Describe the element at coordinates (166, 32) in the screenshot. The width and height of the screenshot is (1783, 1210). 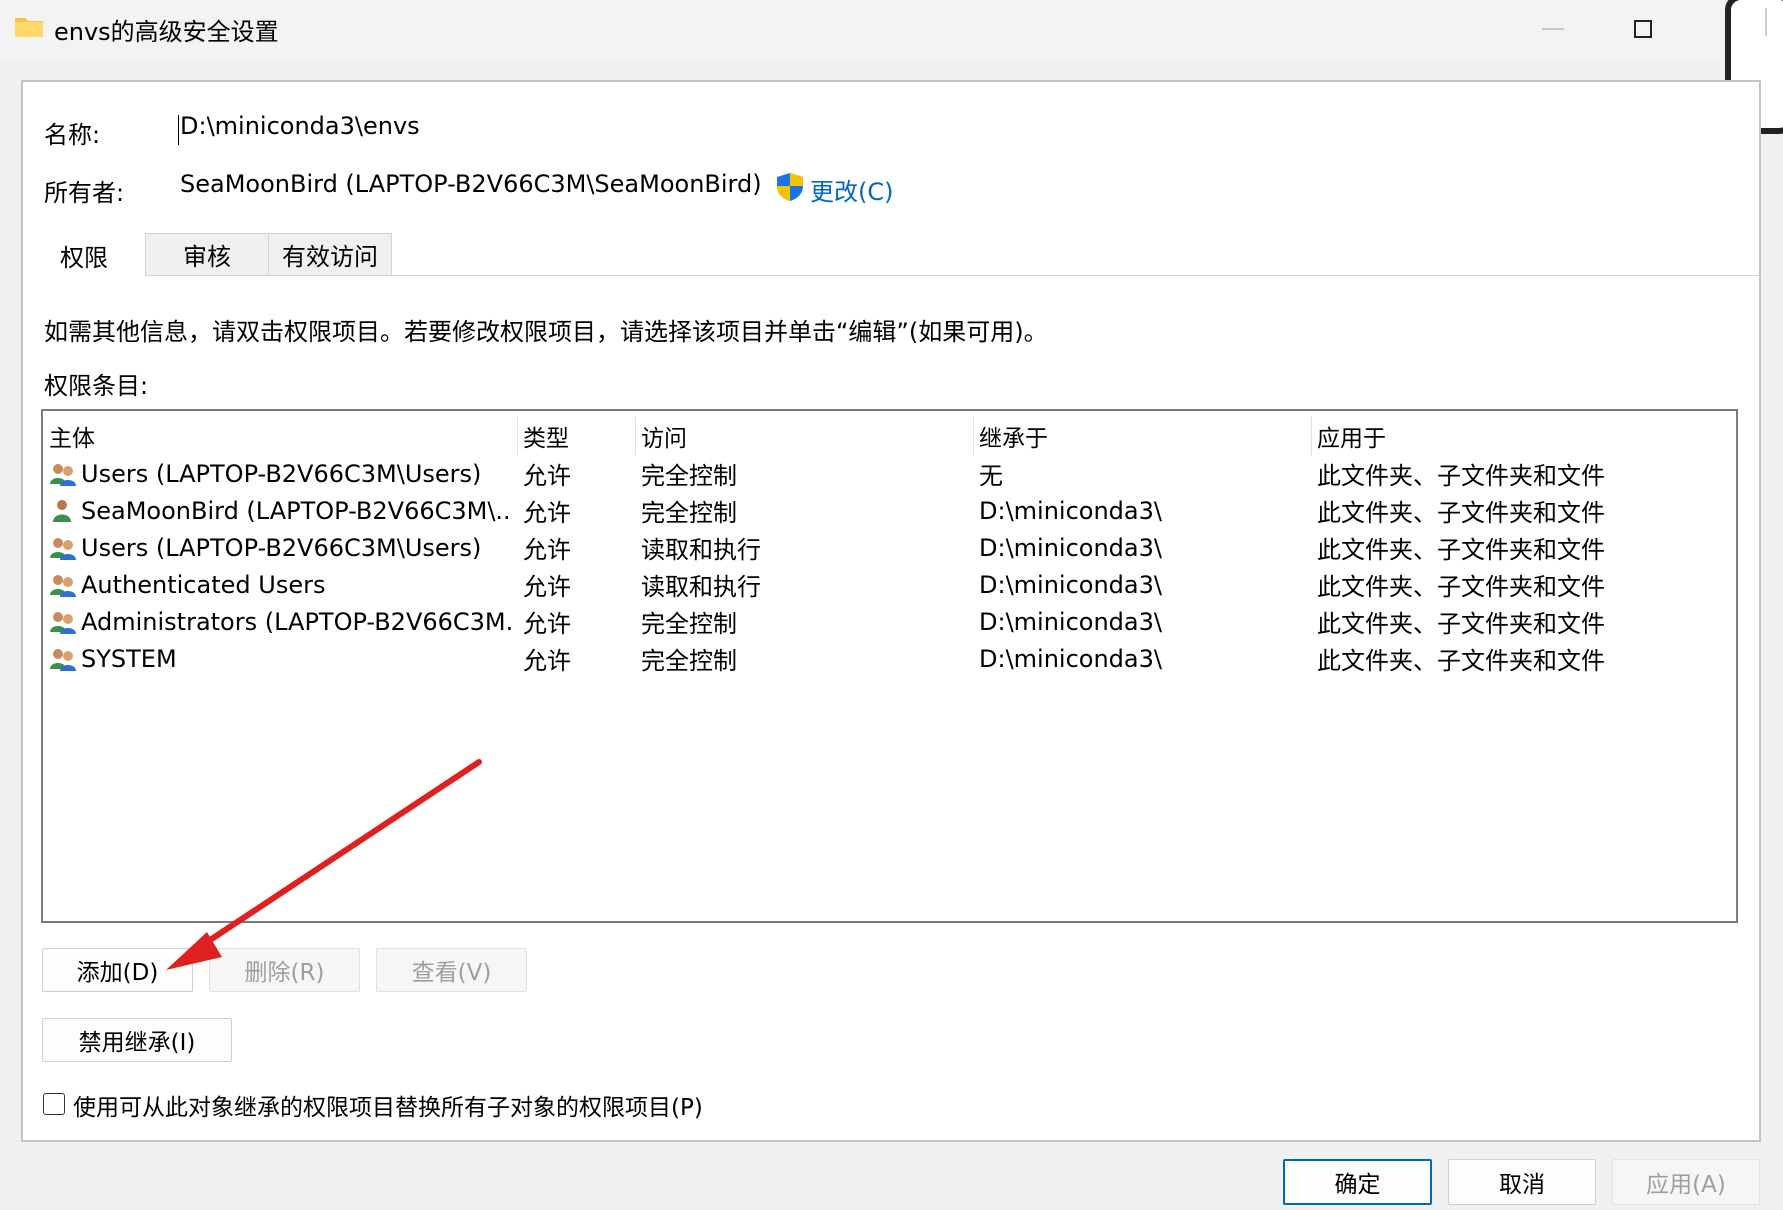
I see `window-title: envs的高级安全设置` at that location.